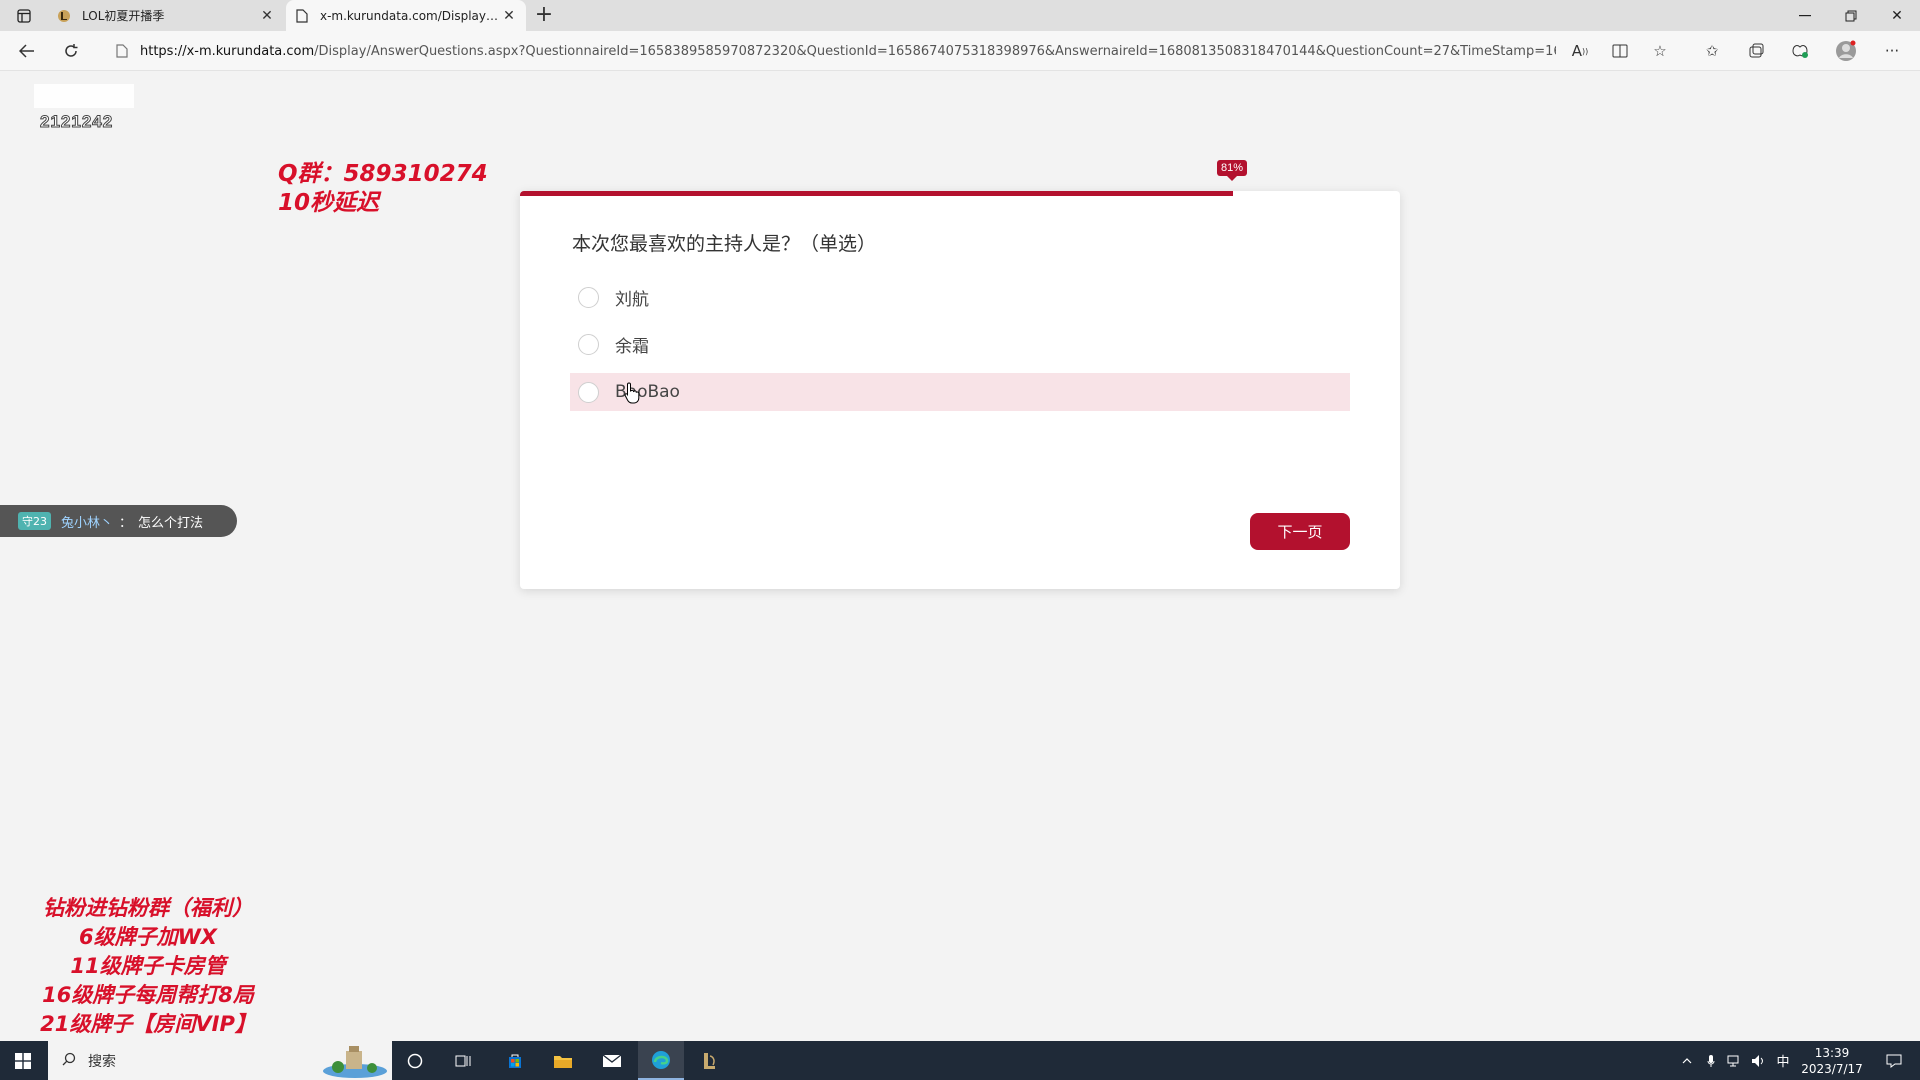  I want to click on page-icon, so click(302, 16).